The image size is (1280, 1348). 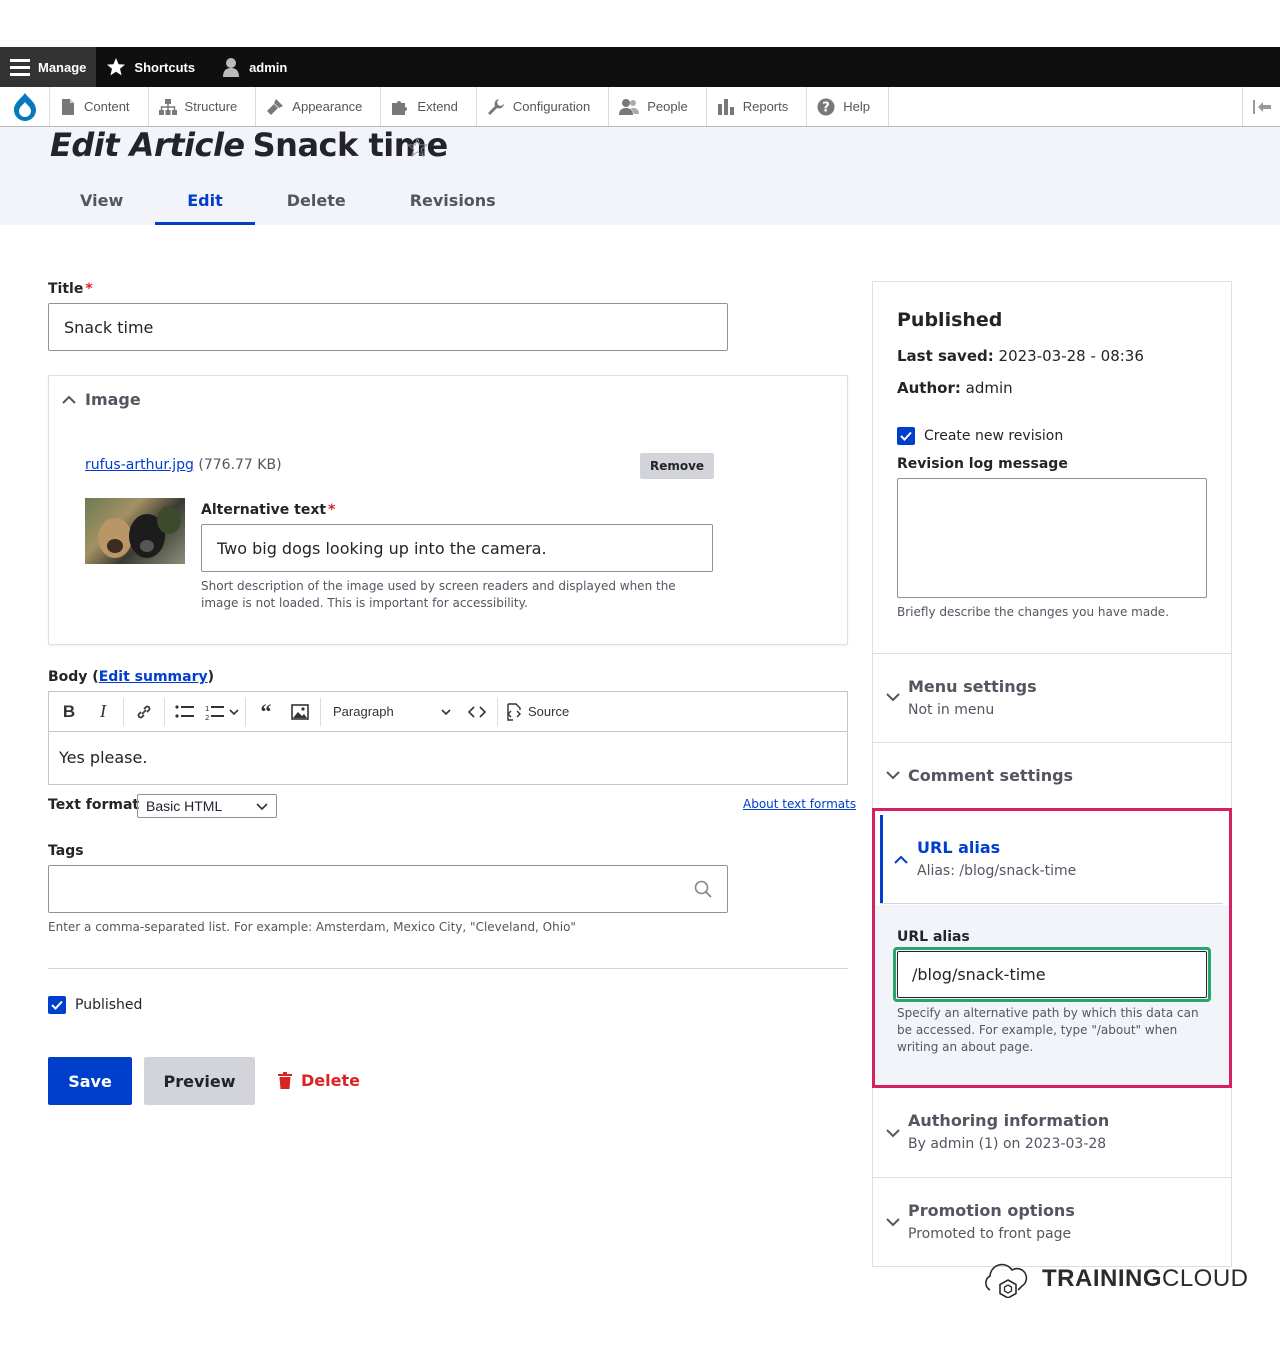 I want to click on tray-item-help: ? Help, so click(x=848, y=106).